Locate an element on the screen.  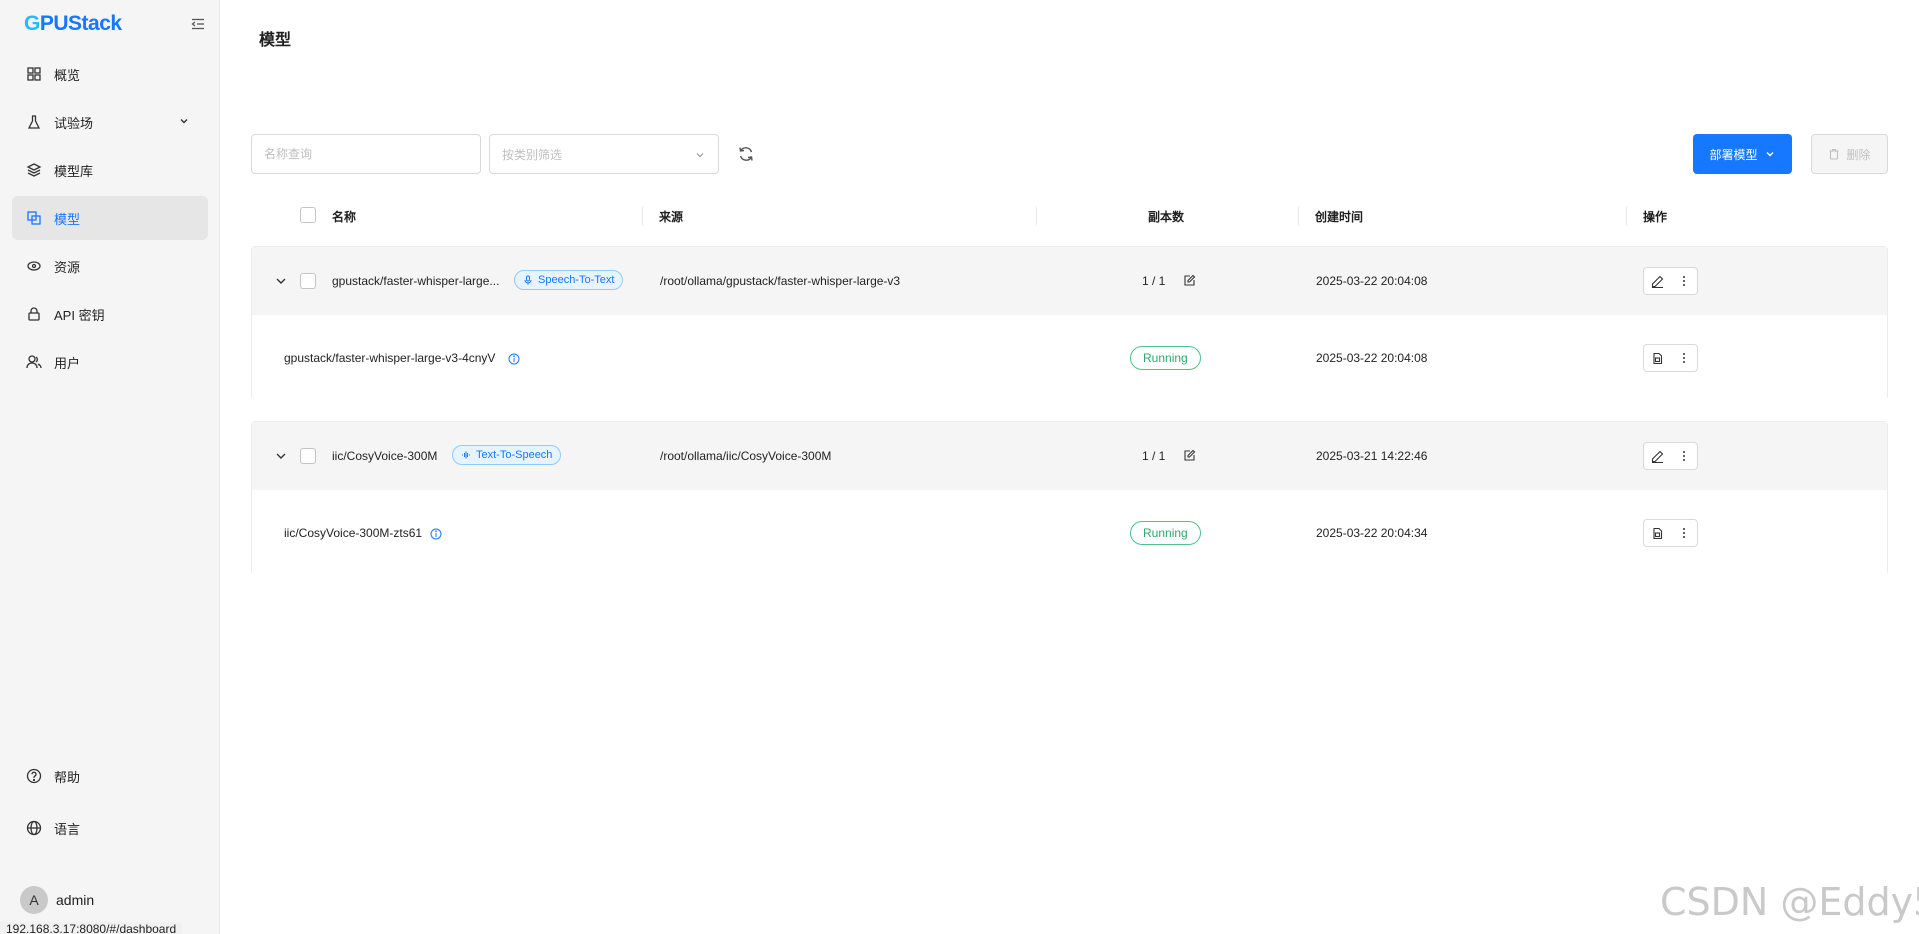
model-source: /root/ollama/iic/CosyVoice-300M is located at coordinates (746, 456).